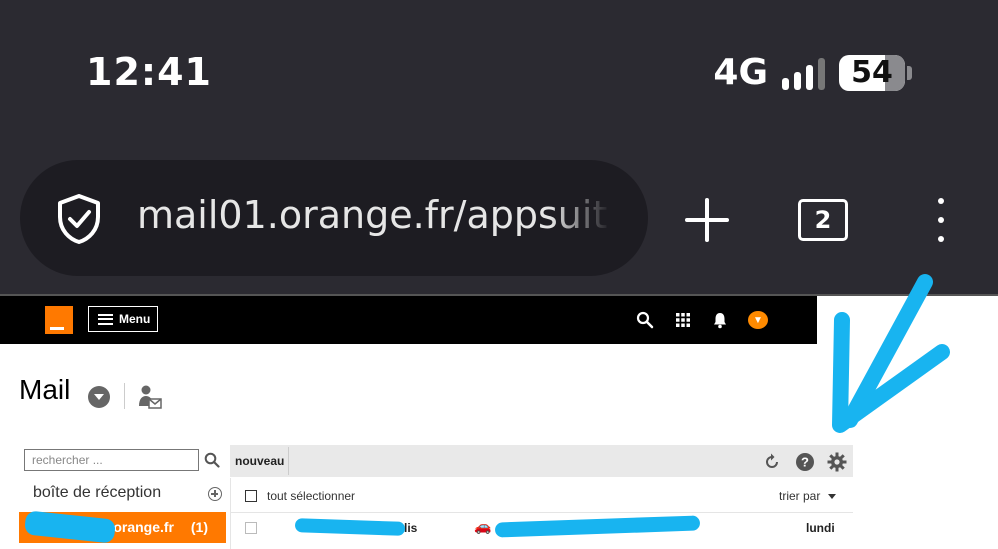  What do you see at coordinates (832, 496) in the screenshot?
I see `caret-down-icon` at bounding box center [832, 496].